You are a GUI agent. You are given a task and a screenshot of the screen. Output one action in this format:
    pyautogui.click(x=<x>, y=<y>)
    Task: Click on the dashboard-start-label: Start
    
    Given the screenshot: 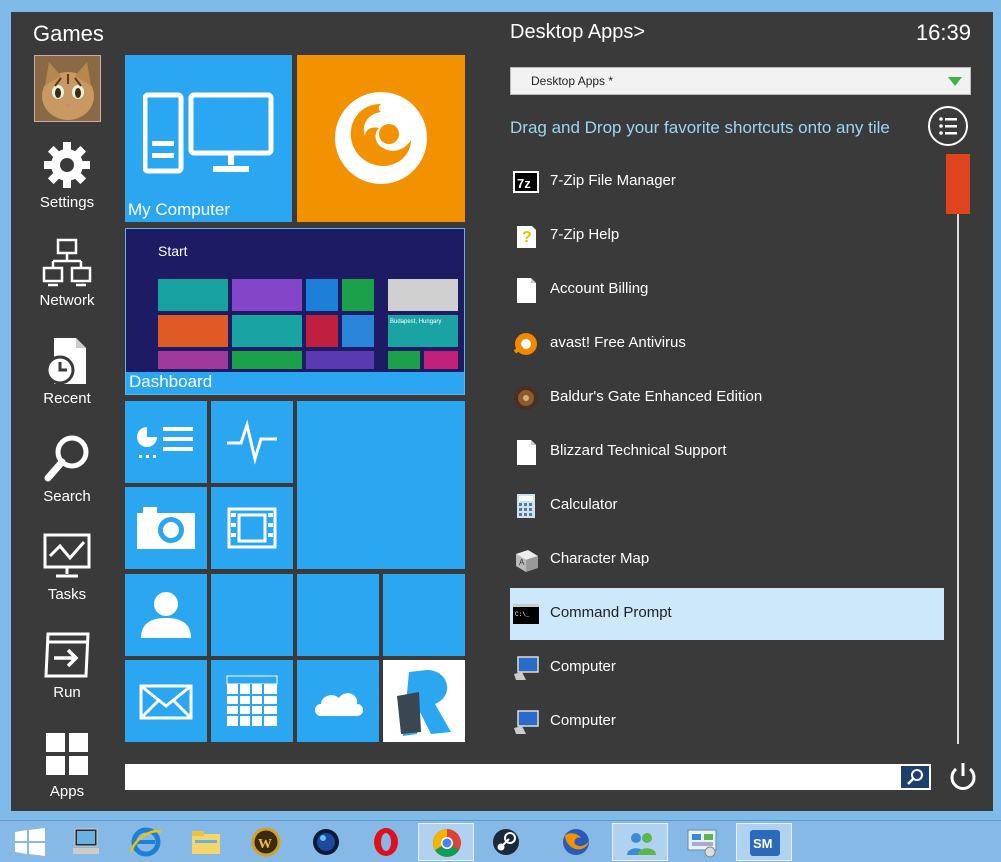 What is the action you would take?
    pyautogui.click(x=173, y=251)
    